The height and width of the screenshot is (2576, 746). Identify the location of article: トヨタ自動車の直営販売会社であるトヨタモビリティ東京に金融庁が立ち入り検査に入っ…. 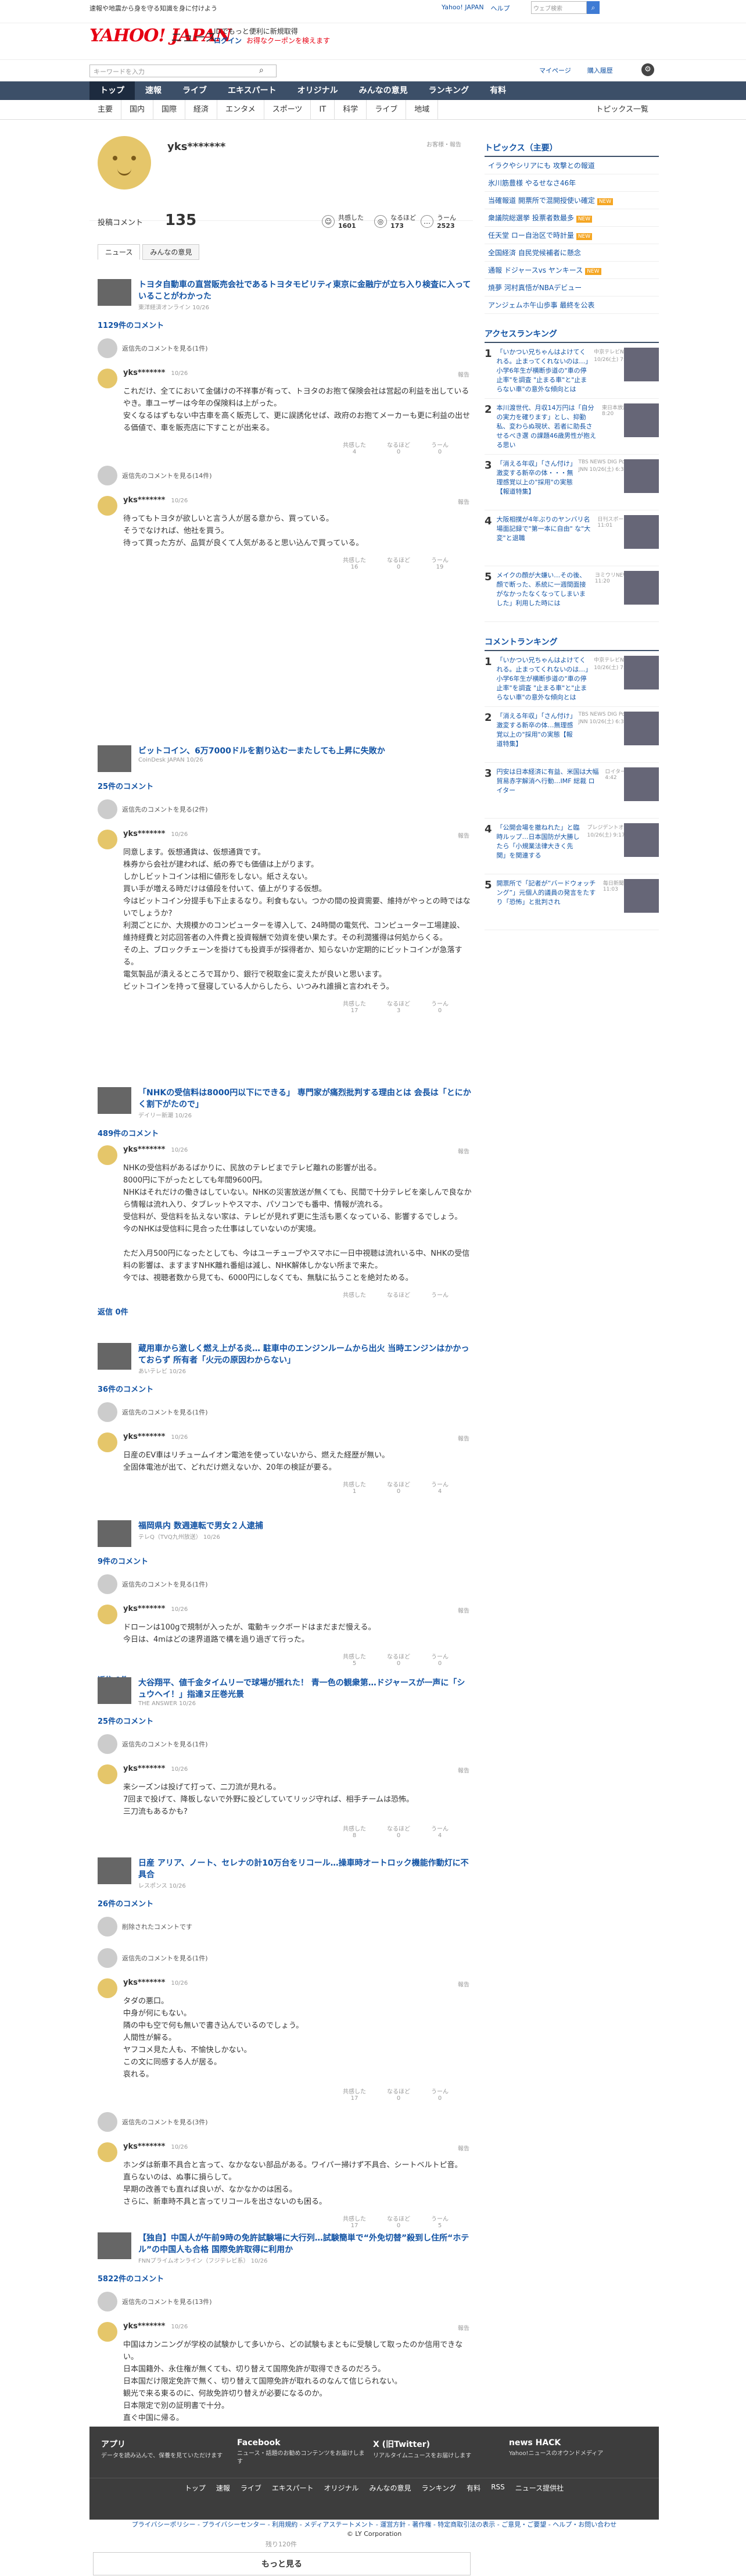
(284, 295).